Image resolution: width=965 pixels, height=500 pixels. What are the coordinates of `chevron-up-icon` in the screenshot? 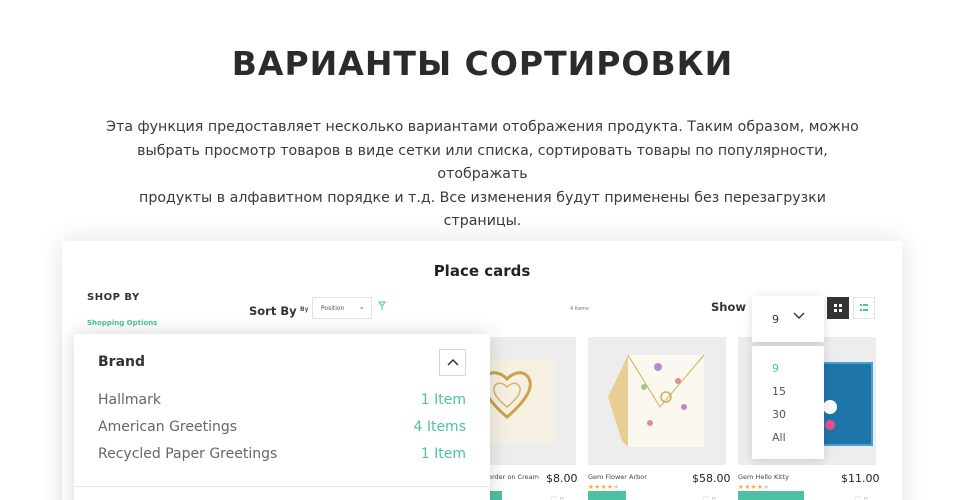 It's located at (452, 362).